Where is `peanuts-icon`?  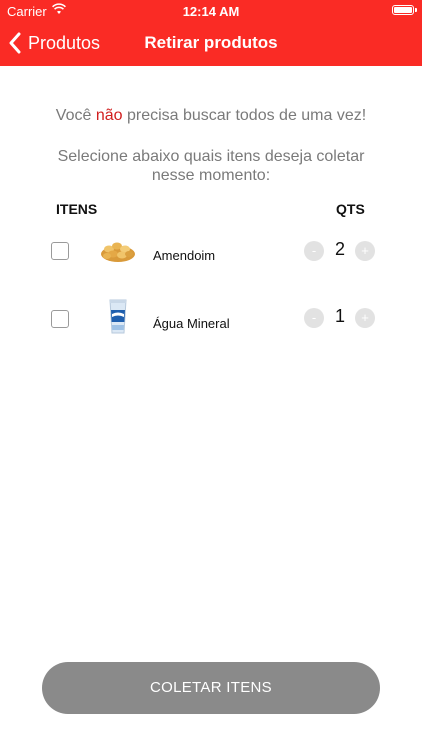
peanuts-icon is located at coordinates (118, 252).